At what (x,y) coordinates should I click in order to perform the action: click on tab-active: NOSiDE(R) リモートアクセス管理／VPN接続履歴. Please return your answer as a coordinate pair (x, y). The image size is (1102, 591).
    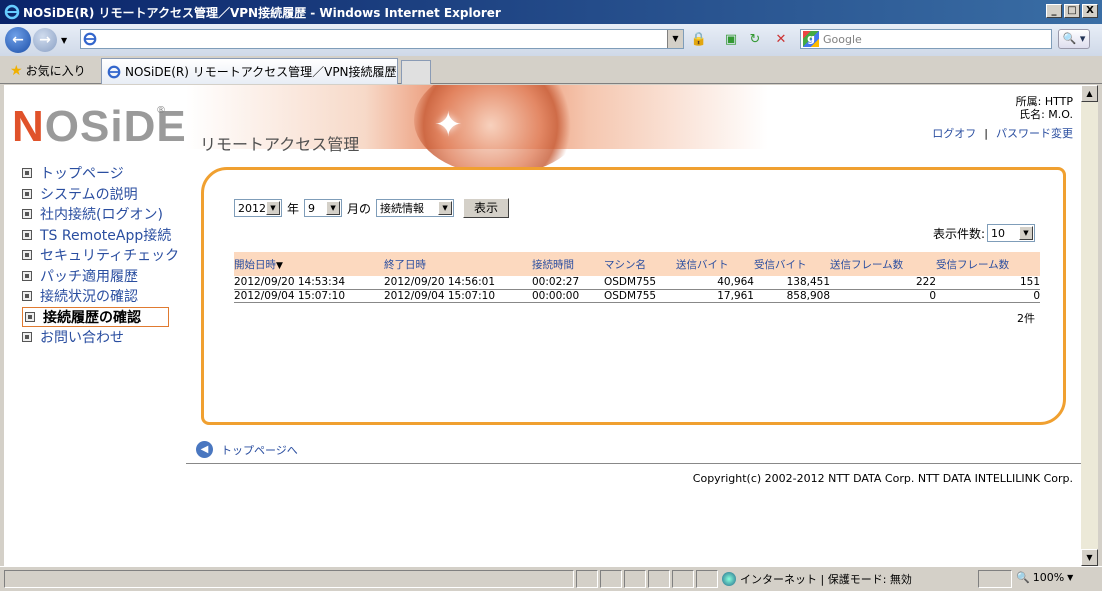
    Looking at the image, I should click on (249, 71).